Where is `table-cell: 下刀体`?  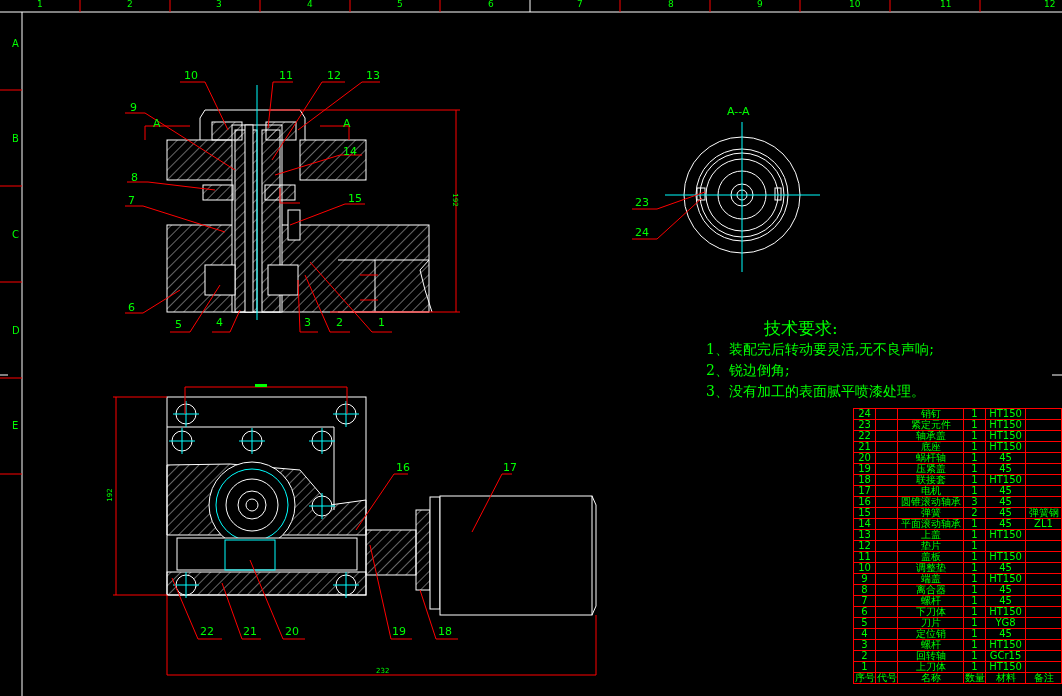 table-cell: 下刀体 is located at coordinates (931, 612).